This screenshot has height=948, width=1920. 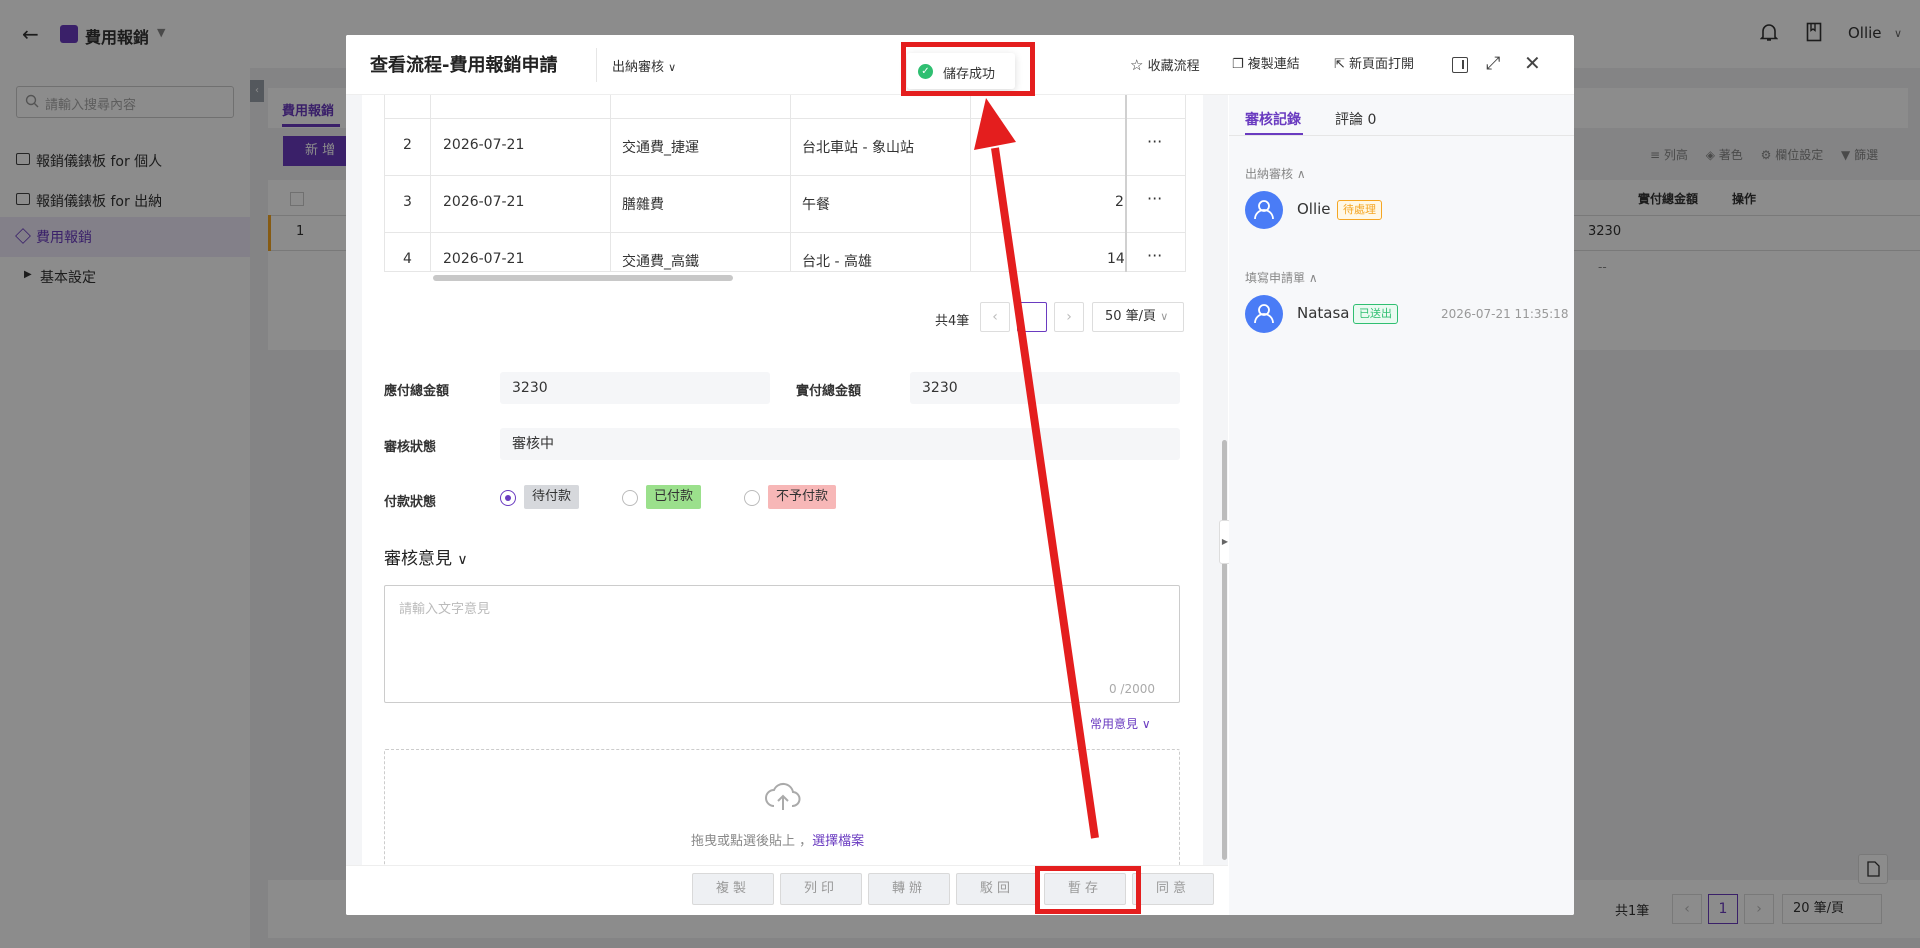 I want to click on annotation-arrow, so click(x=1036, y=468).